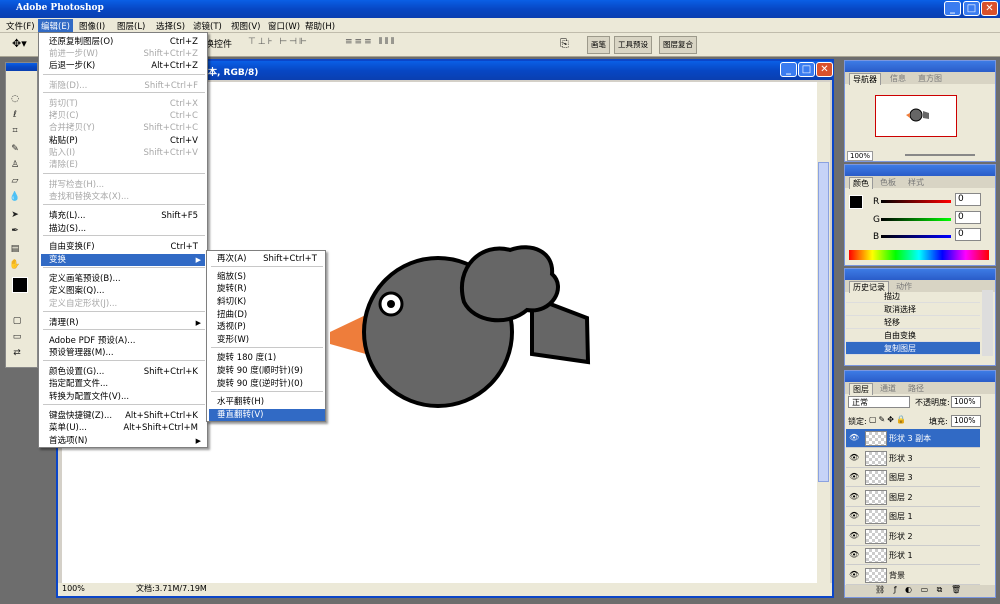 This screenshot has width=1000, height=604. I want to click on layer-row: 👁 图层 3, so click(913, 477).